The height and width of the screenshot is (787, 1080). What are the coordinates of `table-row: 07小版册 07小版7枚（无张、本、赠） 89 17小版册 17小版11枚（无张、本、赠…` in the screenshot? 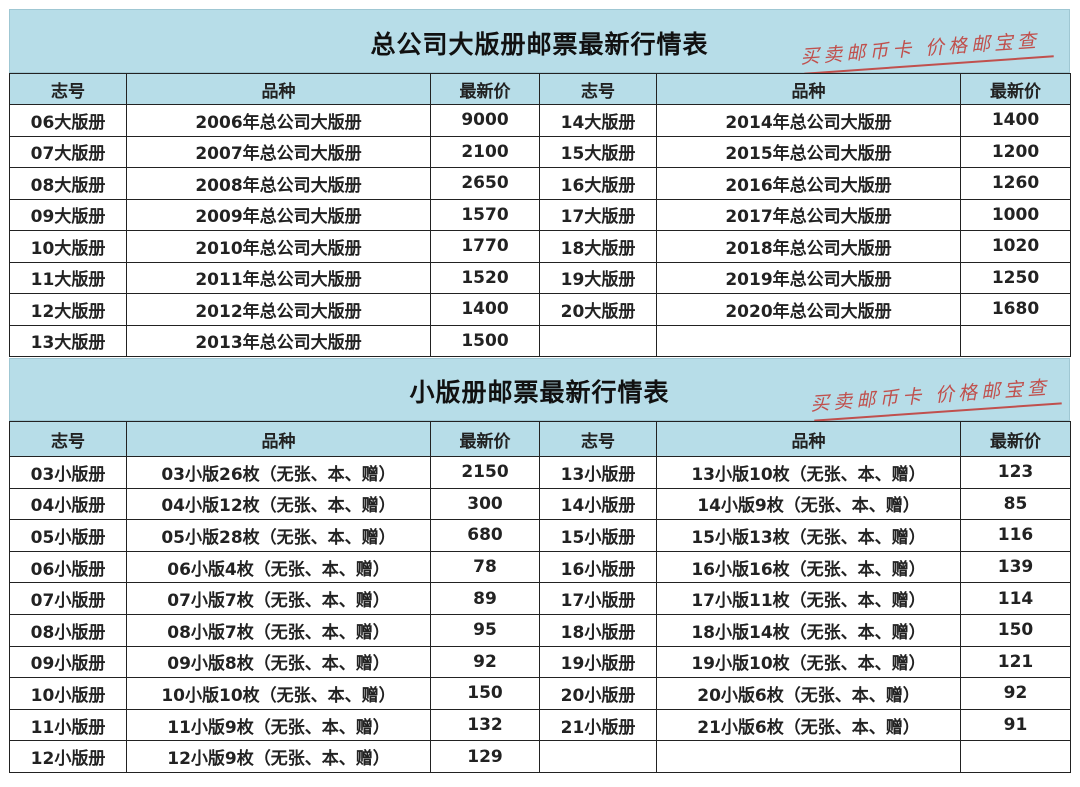 It's located at (540, 598).